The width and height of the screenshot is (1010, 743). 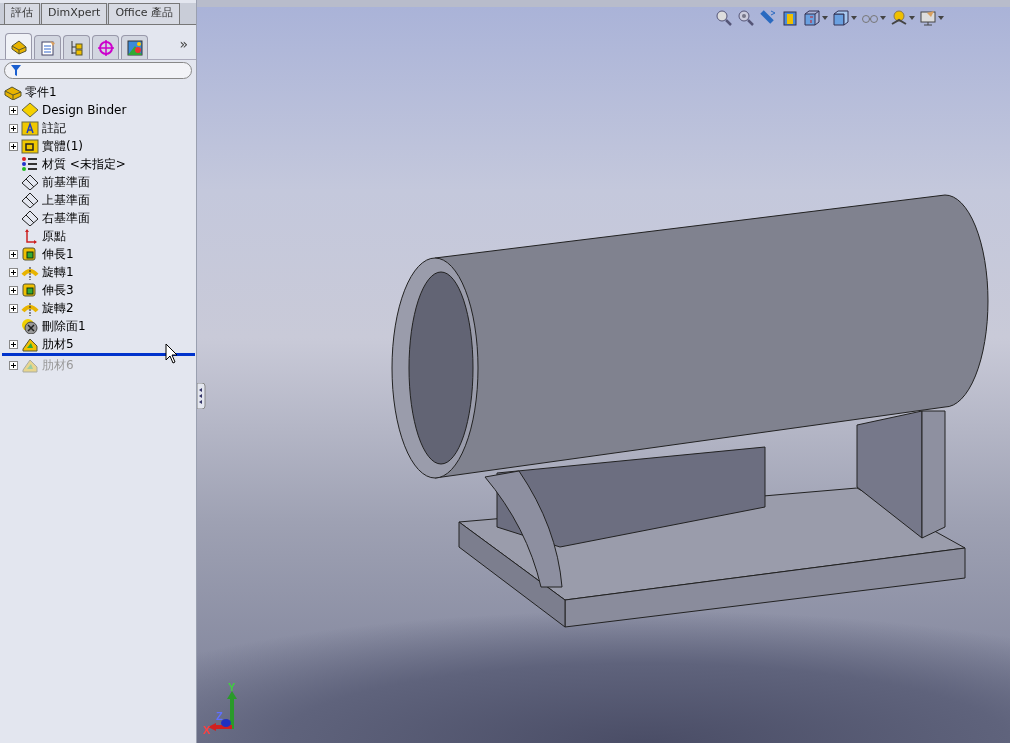 I want to click on tree-item: 上基準面, so click(x=66, y=200).